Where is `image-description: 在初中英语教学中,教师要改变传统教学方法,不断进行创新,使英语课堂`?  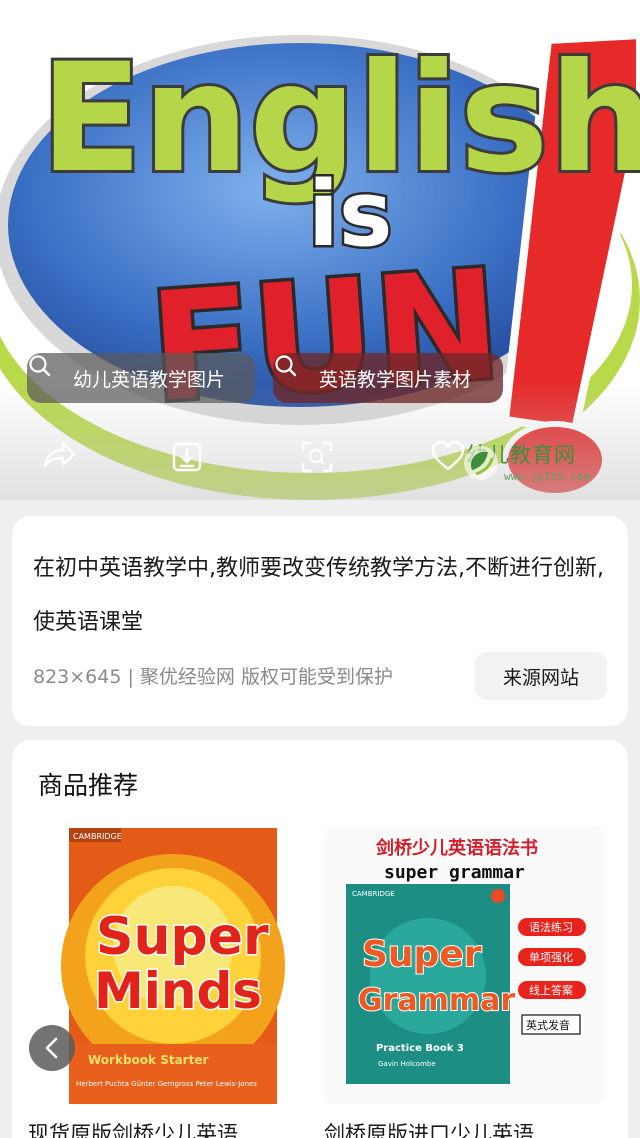
image-description: 在初中英语教学中,教师要改变传统教学方法,不断进行创新,使英语课堂 is located at coordinates (320, 596).